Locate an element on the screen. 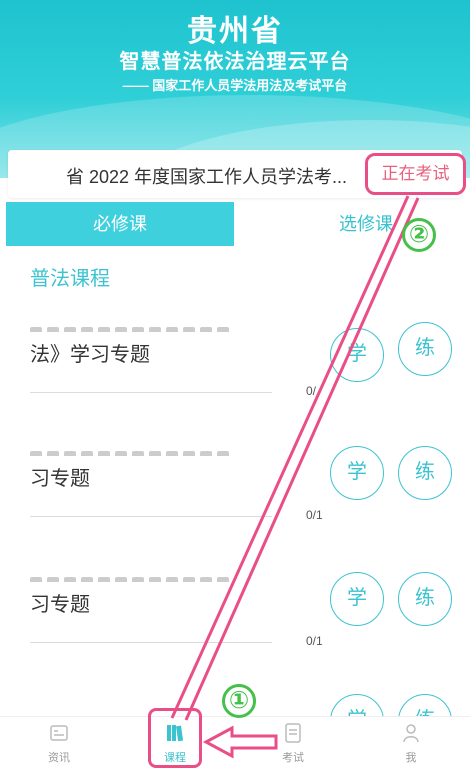 This screenshot has height=768, width=470. nav-me: 我 is located at coordinates (411, 742).